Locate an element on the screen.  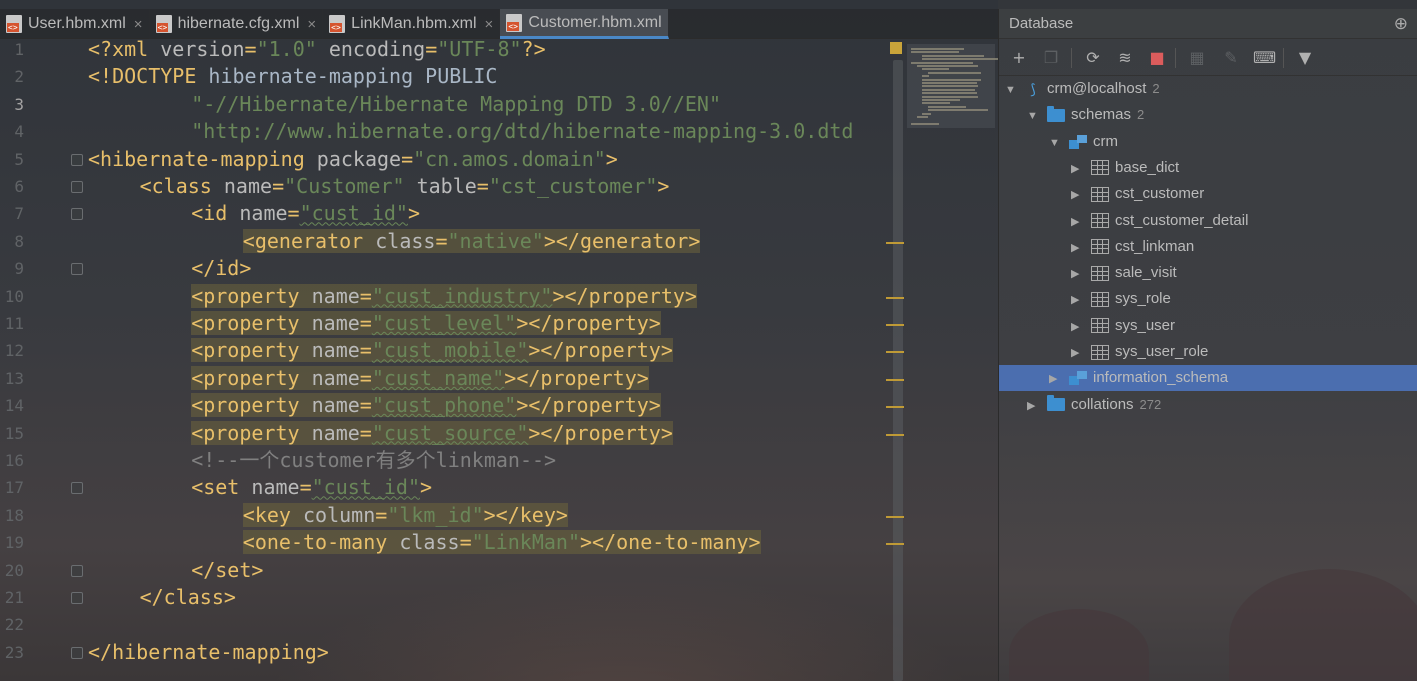
code-line: <property name="cust_phone"></property> is located at coordinates (374, 405).